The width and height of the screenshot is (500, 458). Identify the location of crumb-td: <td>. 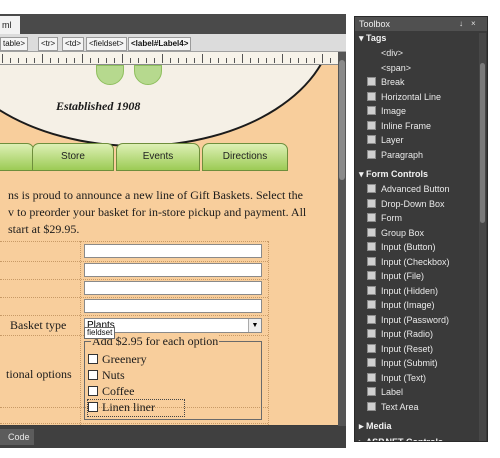
(73, 44).